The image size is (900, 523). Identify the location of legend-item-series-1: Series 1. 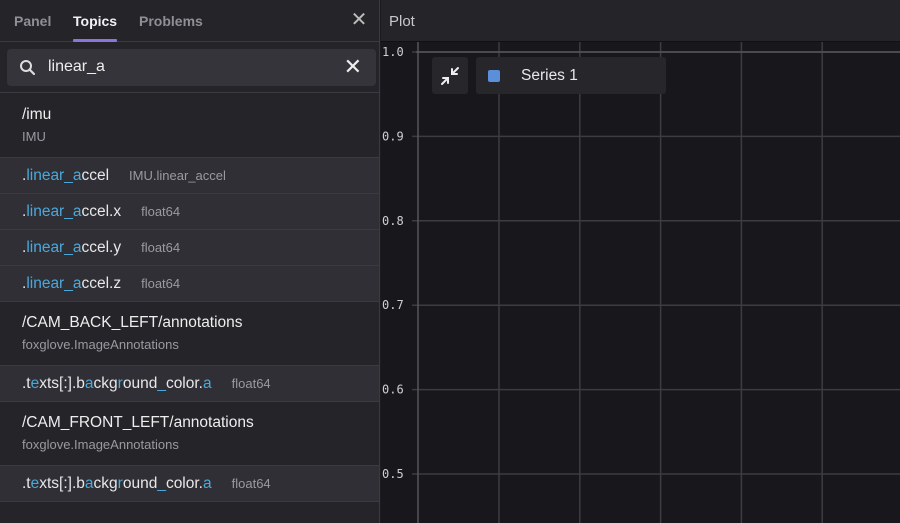
(571, 75).